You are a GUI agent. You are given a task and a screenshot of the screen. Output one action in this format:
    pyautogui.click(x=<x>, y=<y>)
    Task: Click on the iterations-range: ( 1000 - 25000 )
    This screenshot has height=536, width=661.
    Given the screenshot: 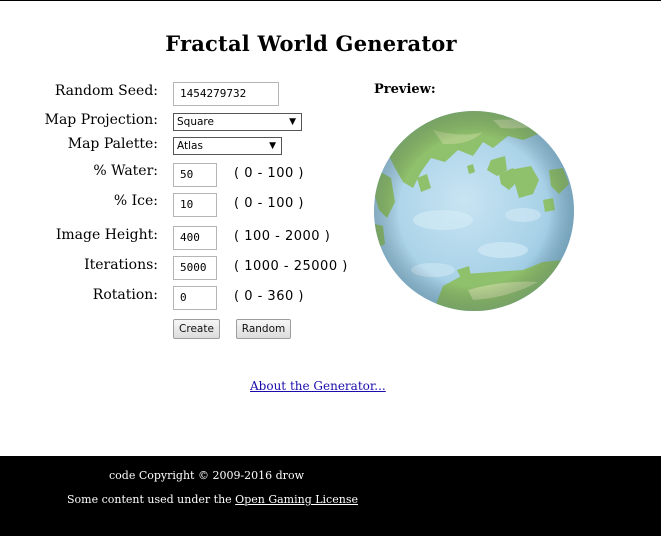 What is the action you would take?
    pyautogui.click(x=291, y=266)
    